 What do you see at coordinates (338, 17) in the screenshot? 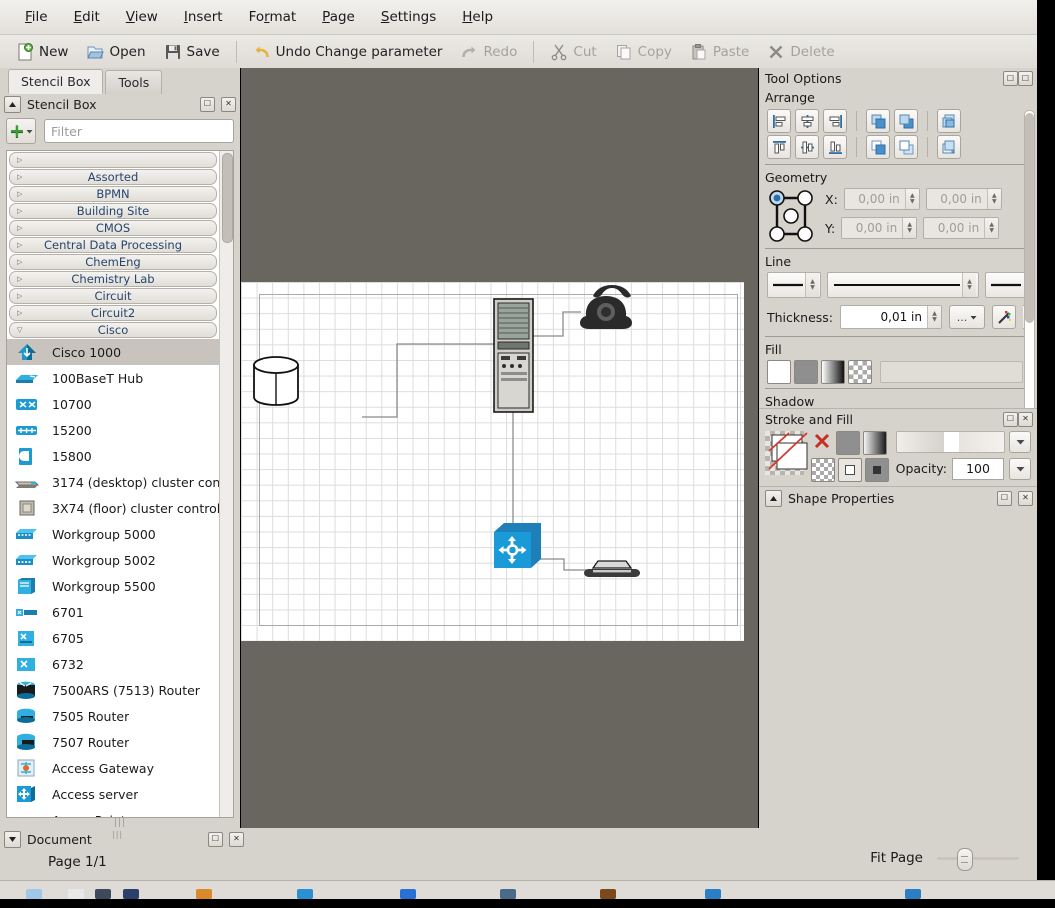
I see `menu-page: Page` at bounding box center [338, 17].